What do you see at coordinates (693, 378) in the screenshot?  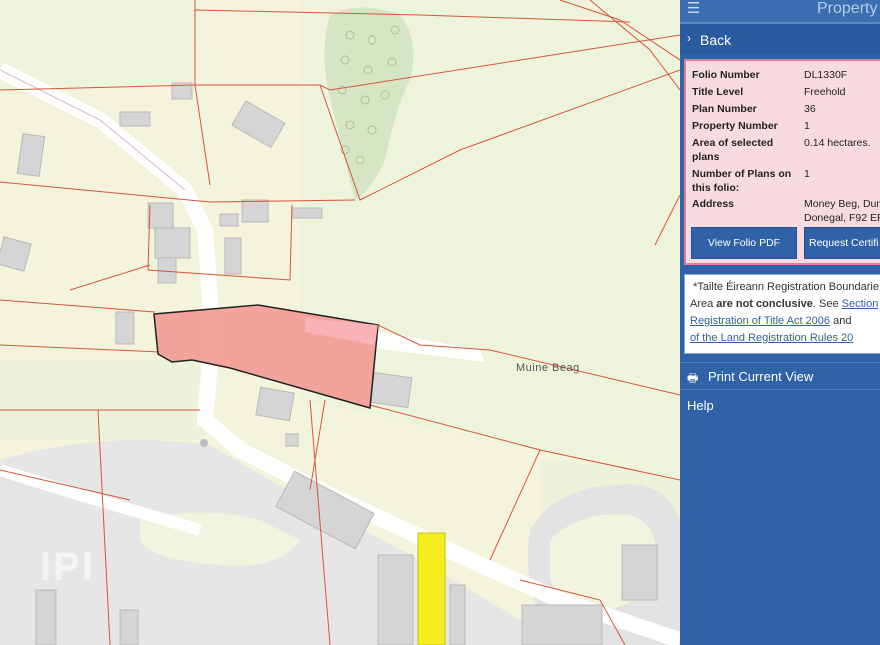 I see `printer-icon: 🖶` at bounding box center [693, 378].